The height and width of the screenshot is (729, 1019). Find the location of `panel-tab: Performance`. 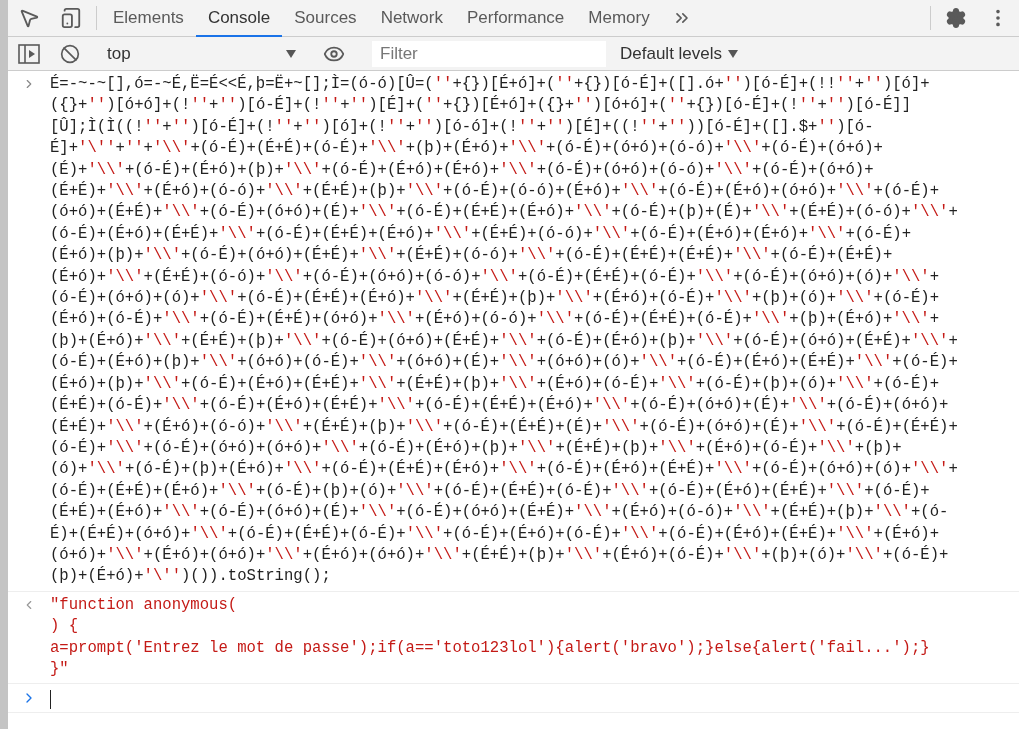

panel-tab: Performance is located at coordinates (516, 18).